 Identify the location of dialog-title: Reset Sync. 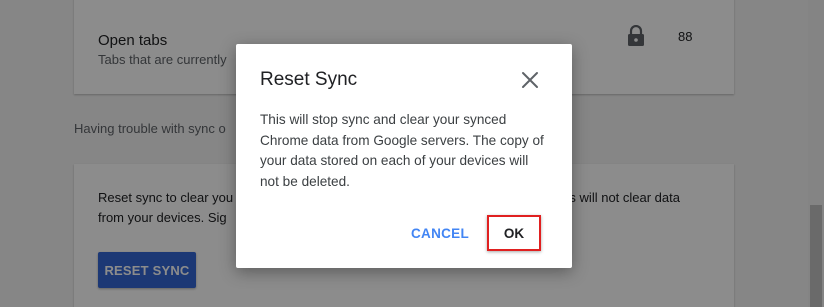
(309, 79).